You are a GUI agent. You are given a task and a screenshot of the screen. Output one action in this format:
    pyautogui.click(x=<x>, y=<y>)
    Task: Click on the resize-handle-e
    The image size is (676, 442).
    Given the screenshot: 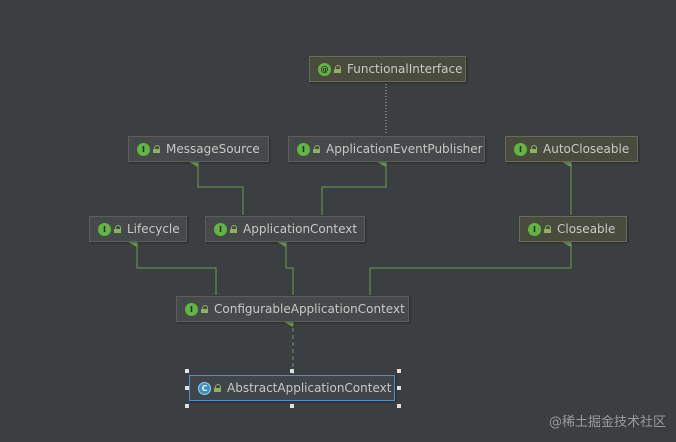 What is the action you would take?
    pyautogui.click(x=399, y=388)
    